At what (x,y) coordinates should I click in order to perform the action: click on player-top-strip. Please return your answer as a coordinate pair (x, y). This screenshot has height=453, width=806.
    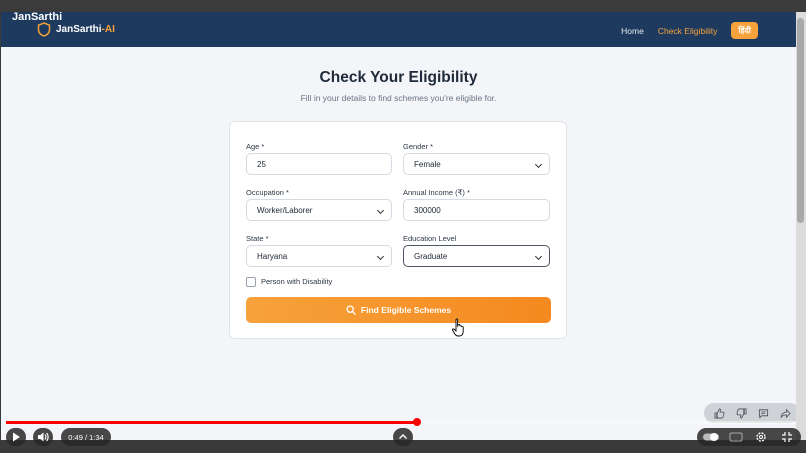
    Looking at the image, I should click on (403, 6).